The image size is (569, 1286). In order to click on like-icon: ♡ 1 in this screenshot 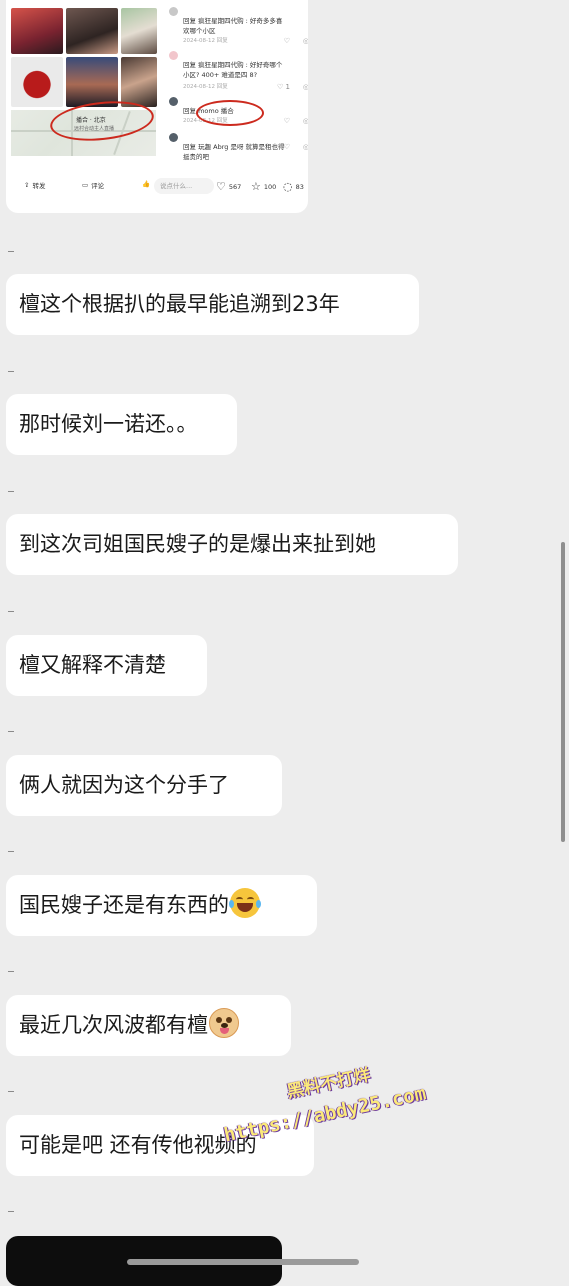, I will do `click(283, 87)`.